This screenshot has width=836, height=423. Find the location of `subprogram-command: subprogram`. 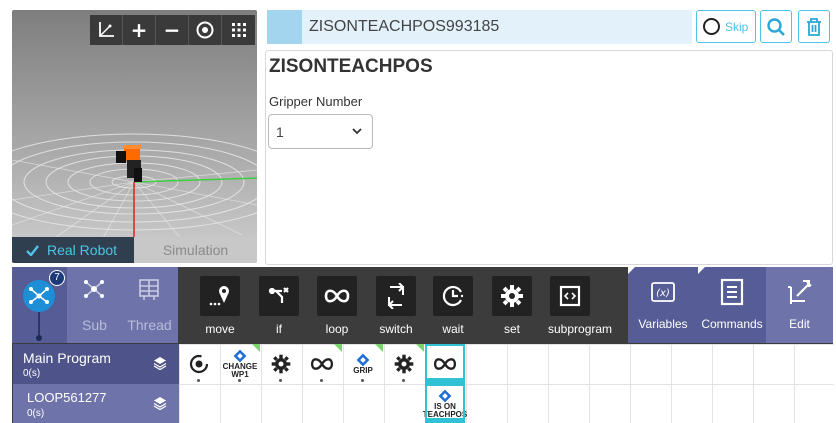

subprogram-command: subprogram is located at coordinates (580, 306).